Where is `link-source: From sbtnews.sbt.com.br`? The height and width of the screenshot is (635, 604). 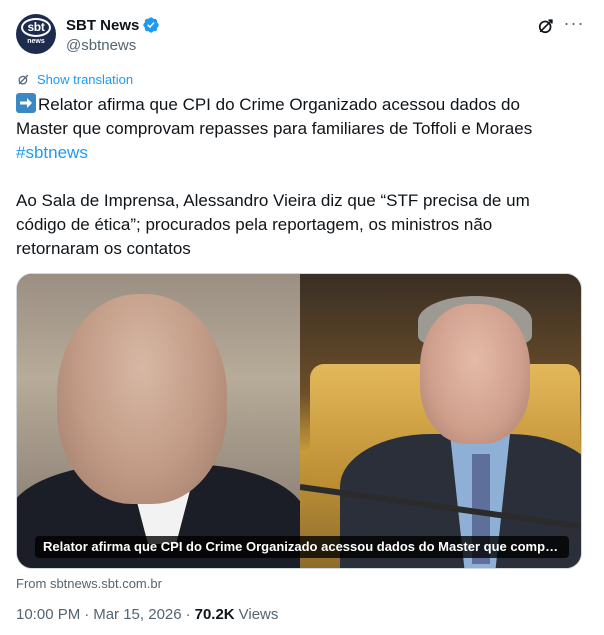 link-source: From sbtnews.sbt.com.br is located at coordinates (89, 583).